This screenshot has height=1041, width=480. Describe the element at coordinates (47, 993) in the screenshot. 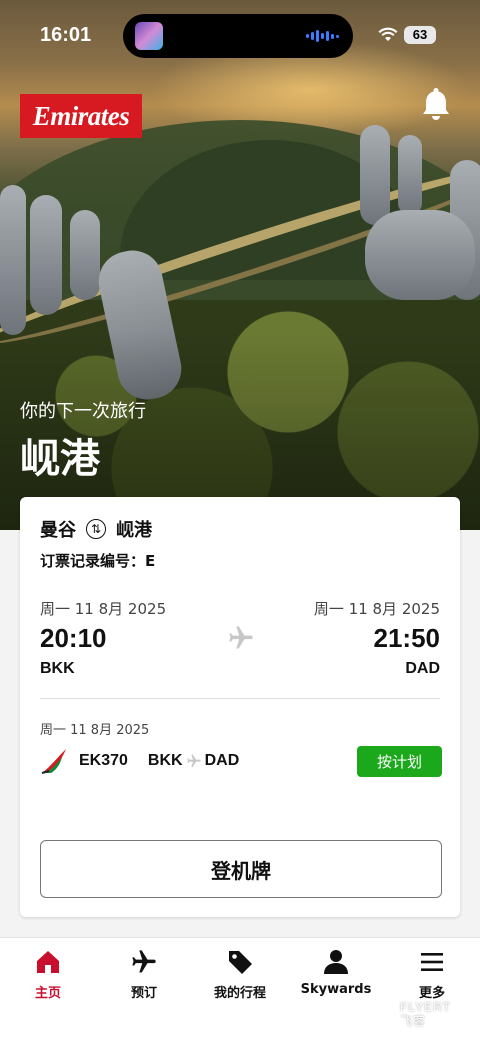

I see `nav-label-home: 主页` at that location.